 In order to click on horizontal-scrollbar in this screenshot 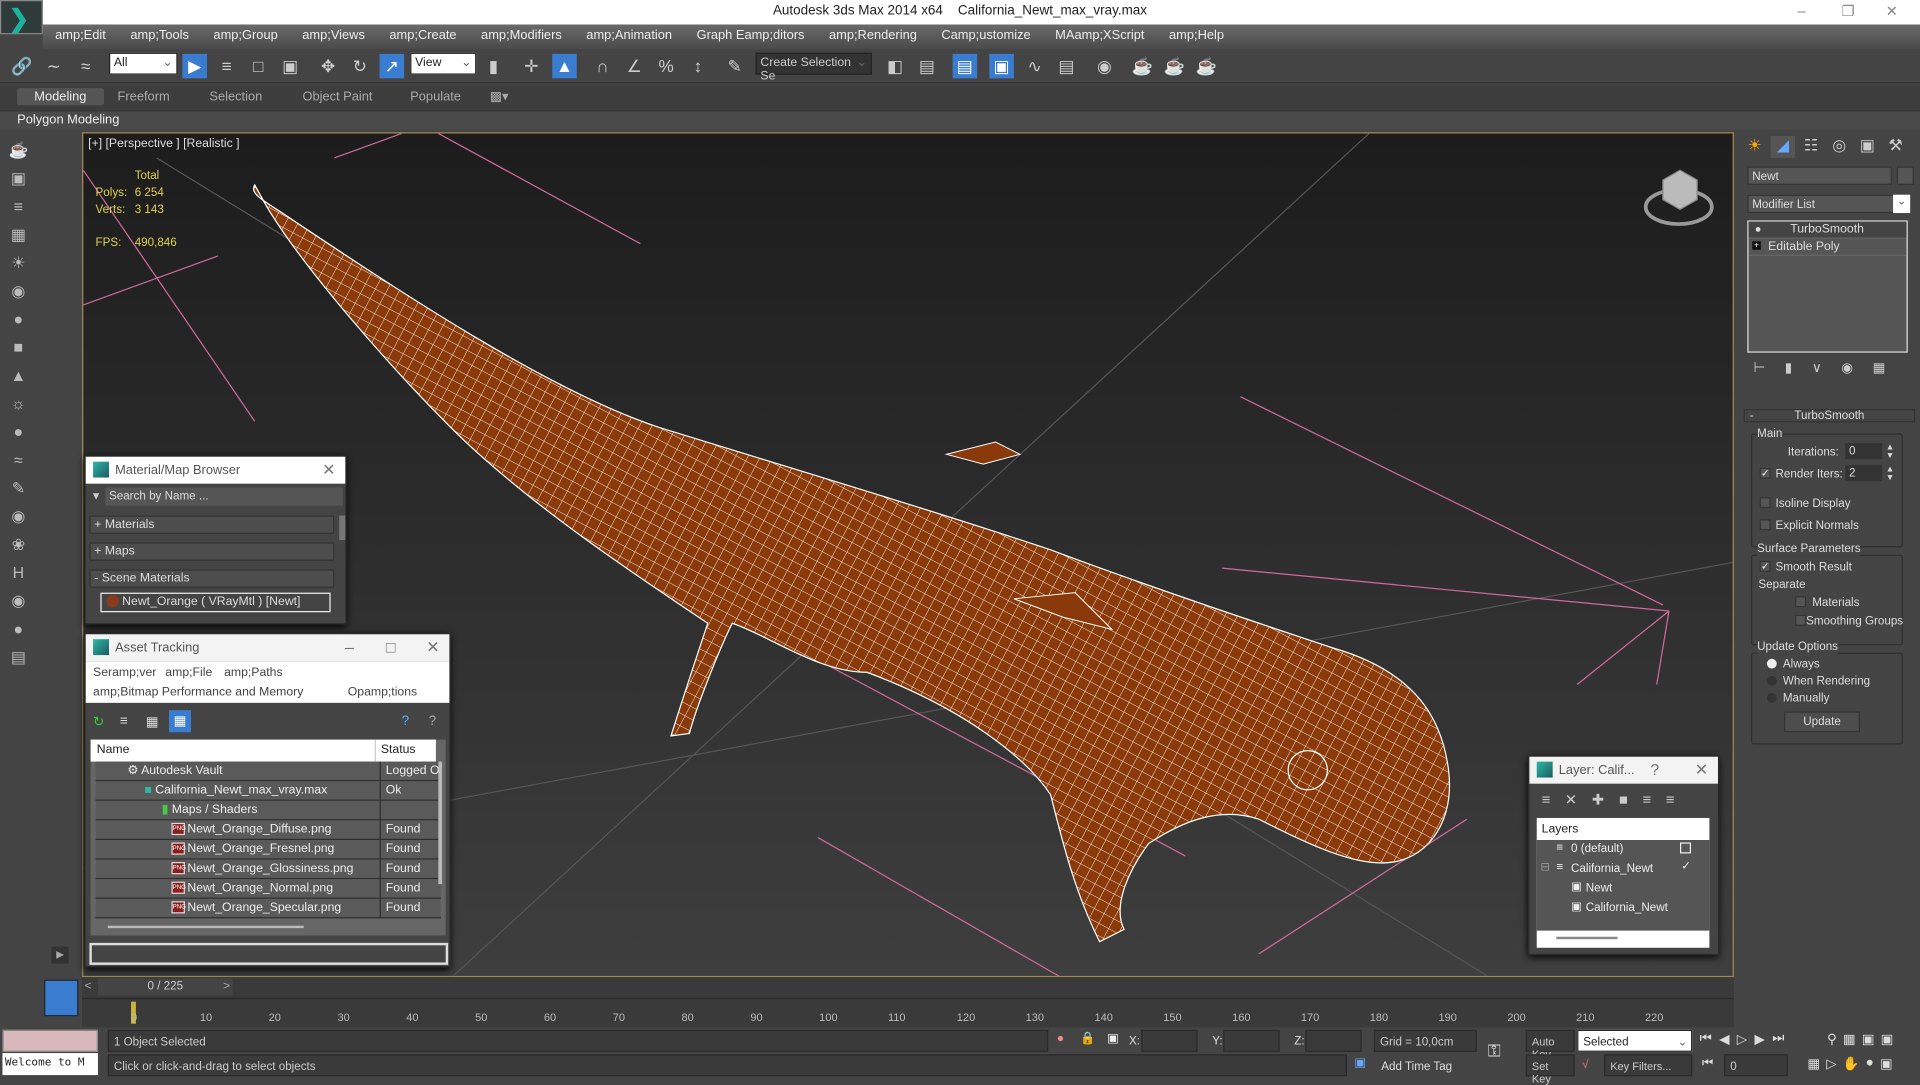, I will do `click(1587, 938)`.